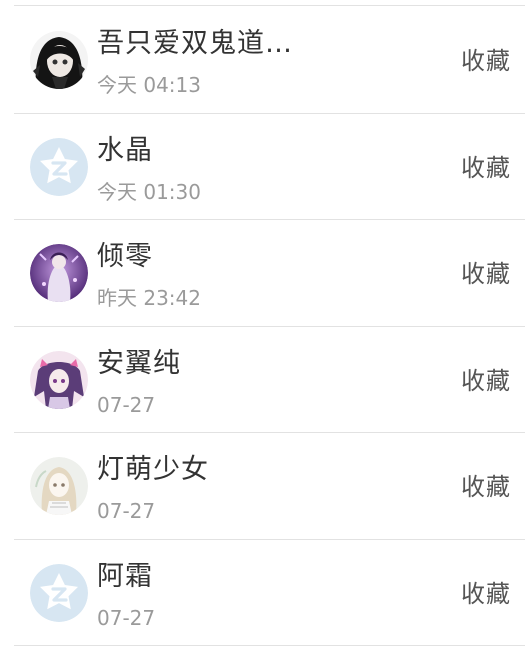  I want to click on last-message-time: 昨天 23:42, so click(149, 298).